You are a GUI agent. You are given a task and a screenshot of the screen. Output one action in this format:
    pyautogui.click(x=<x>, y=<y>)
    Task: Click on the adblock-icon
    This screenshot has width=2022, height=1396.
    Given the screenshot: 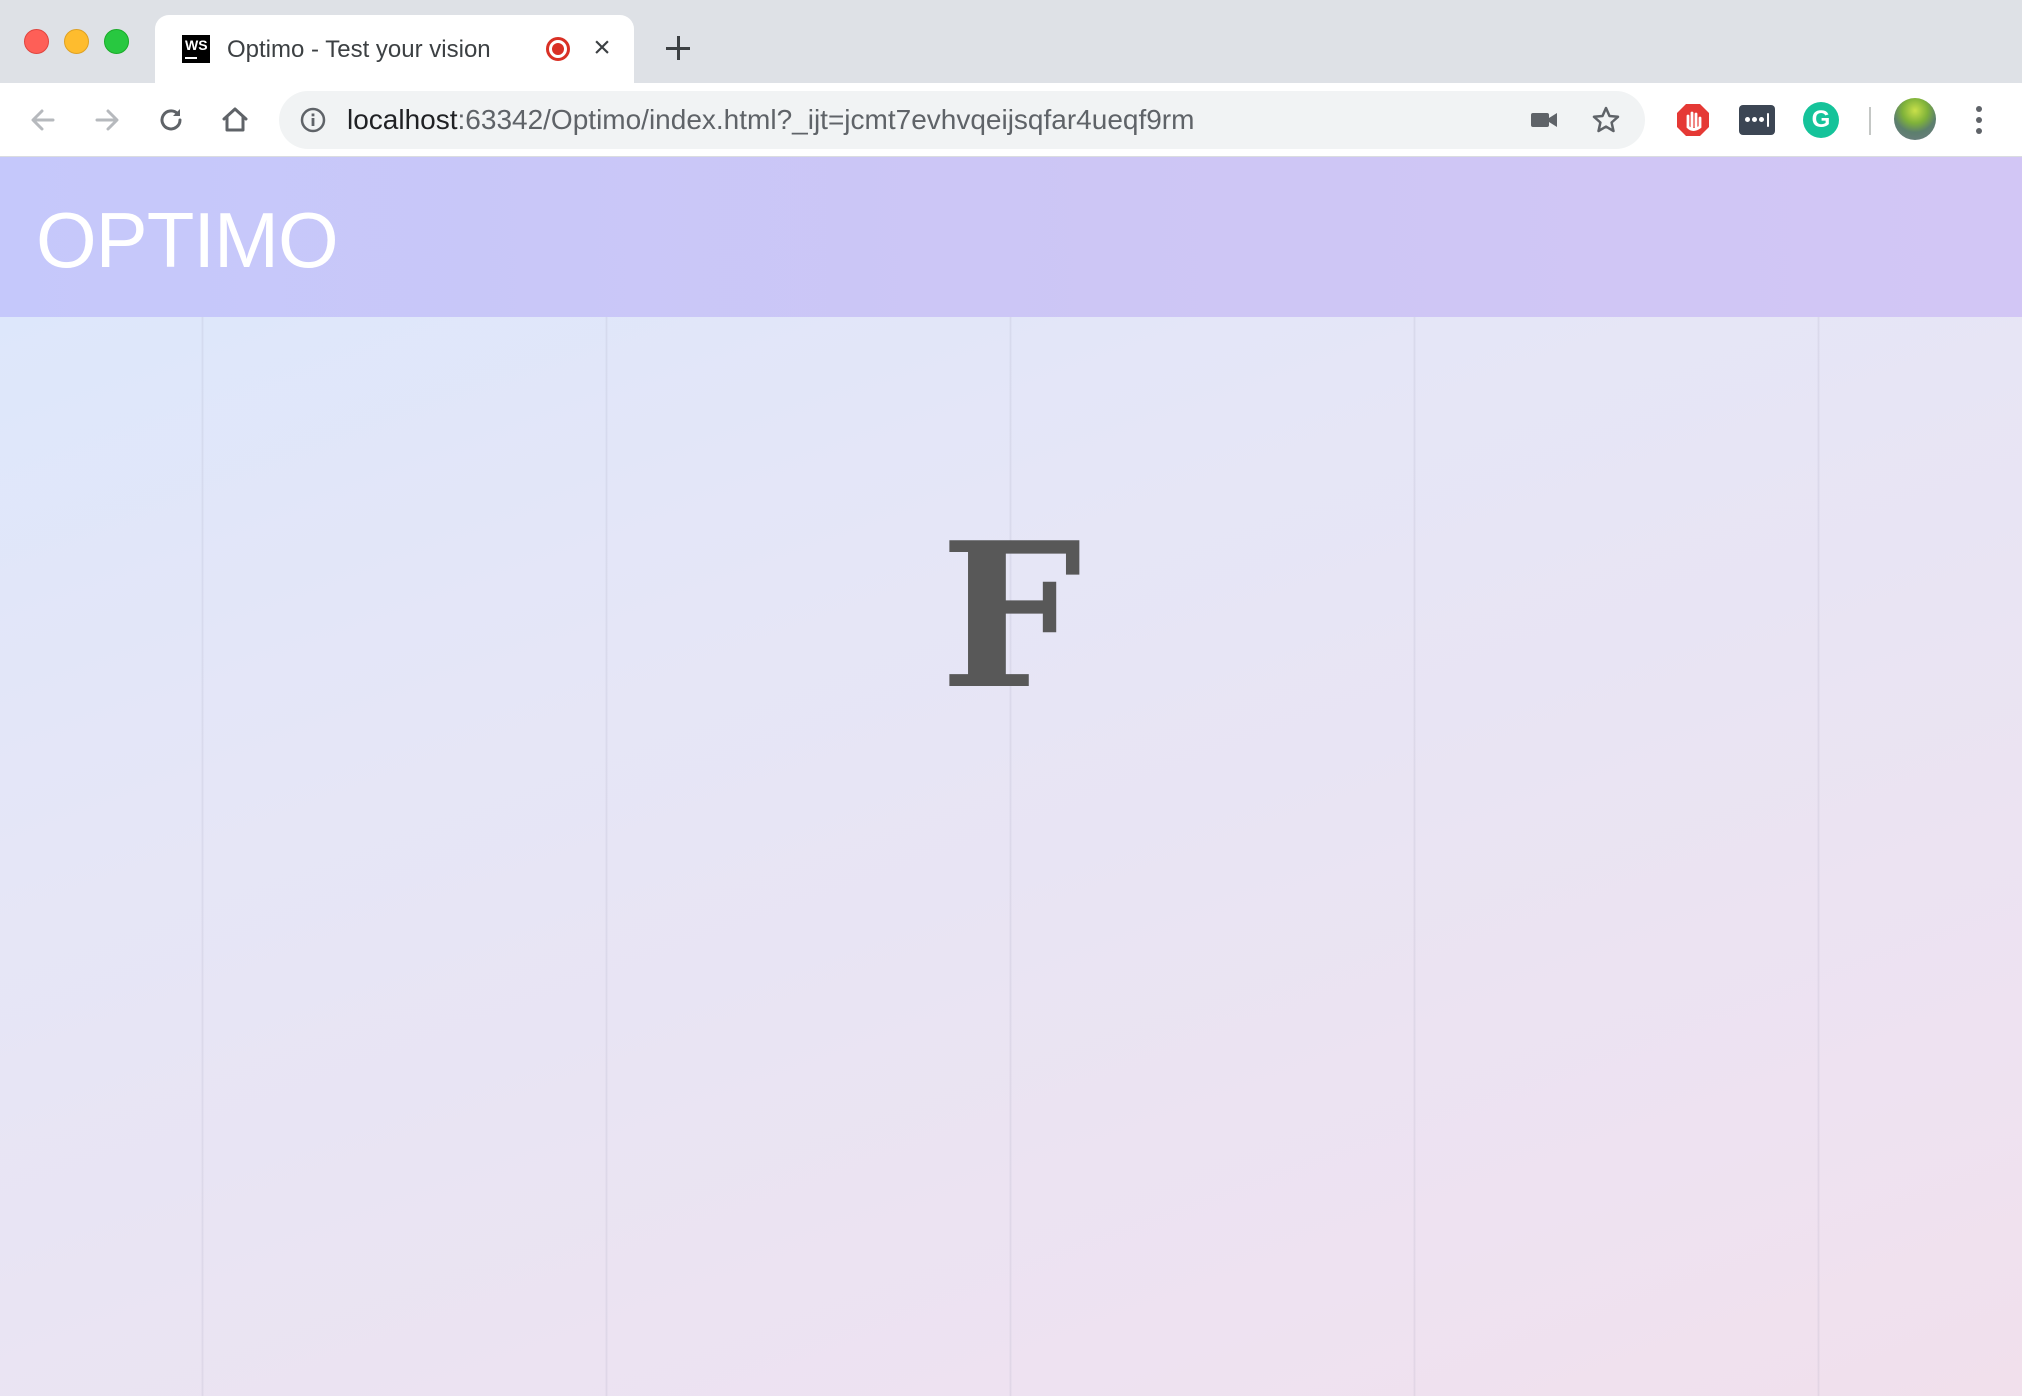 What is the action you would take?
    pyautogui.click(x=1693, y=120)
    